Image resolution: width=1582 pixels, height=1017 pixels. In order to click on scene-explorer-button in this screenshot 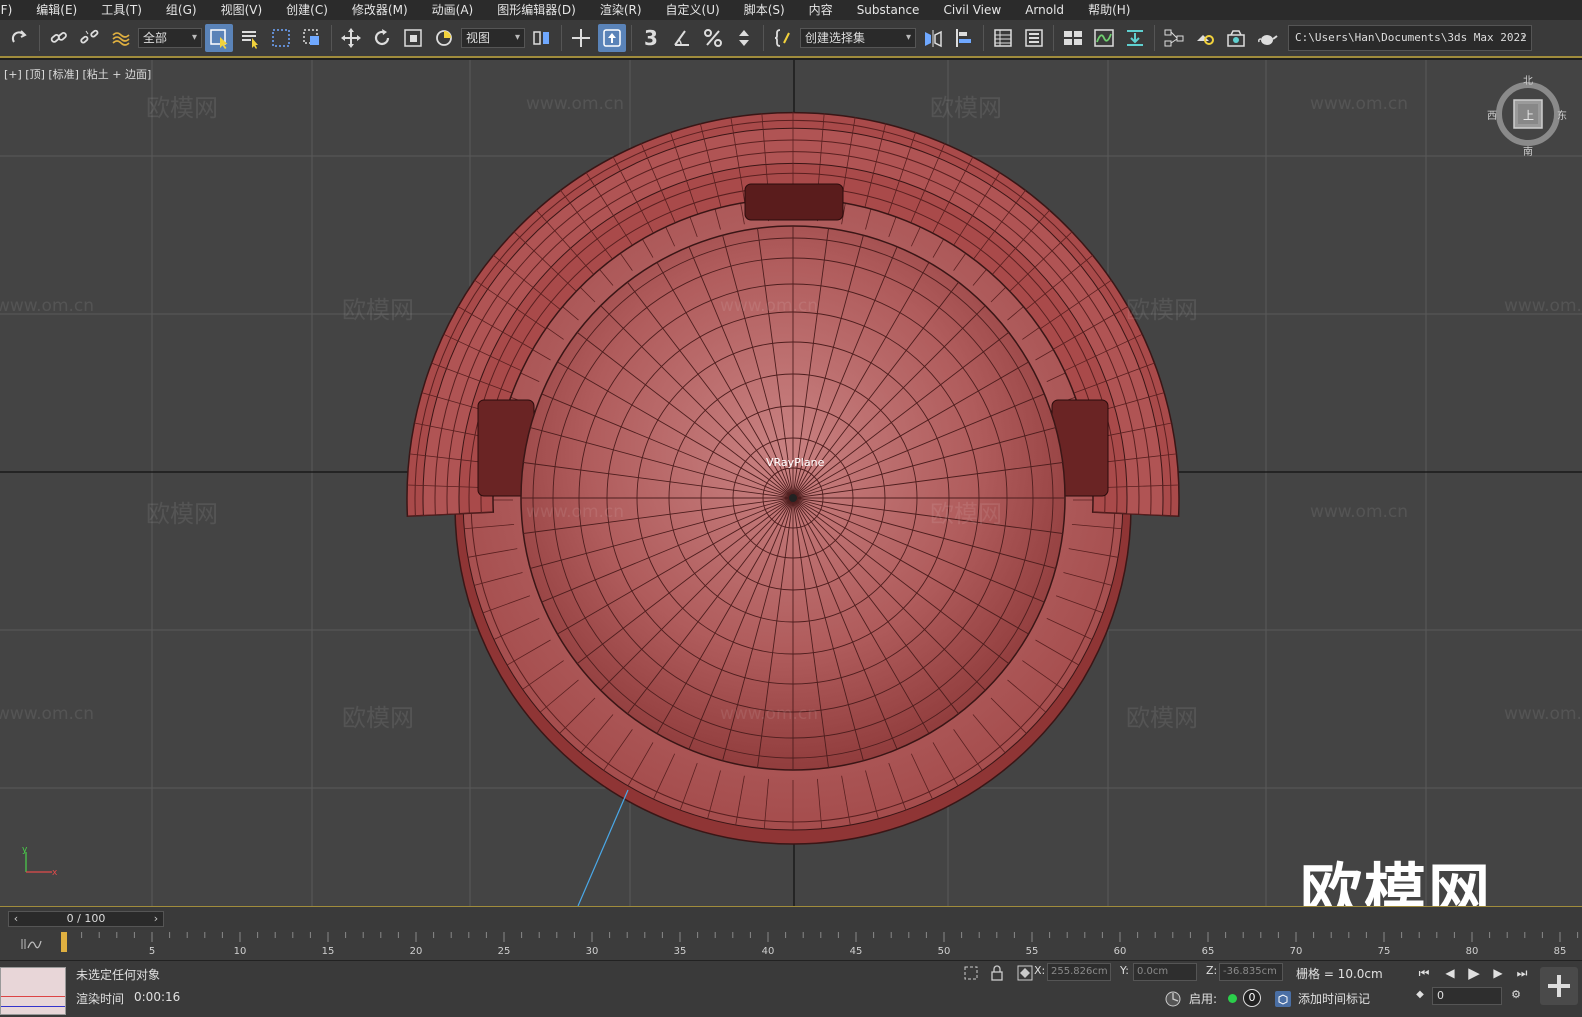, I will do `click(1003, 38)`.